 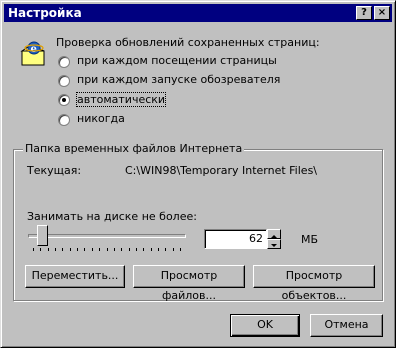 I want to click on radio-every-start-label: при каждом запуске обозревателя, so click(x=178, y=79).